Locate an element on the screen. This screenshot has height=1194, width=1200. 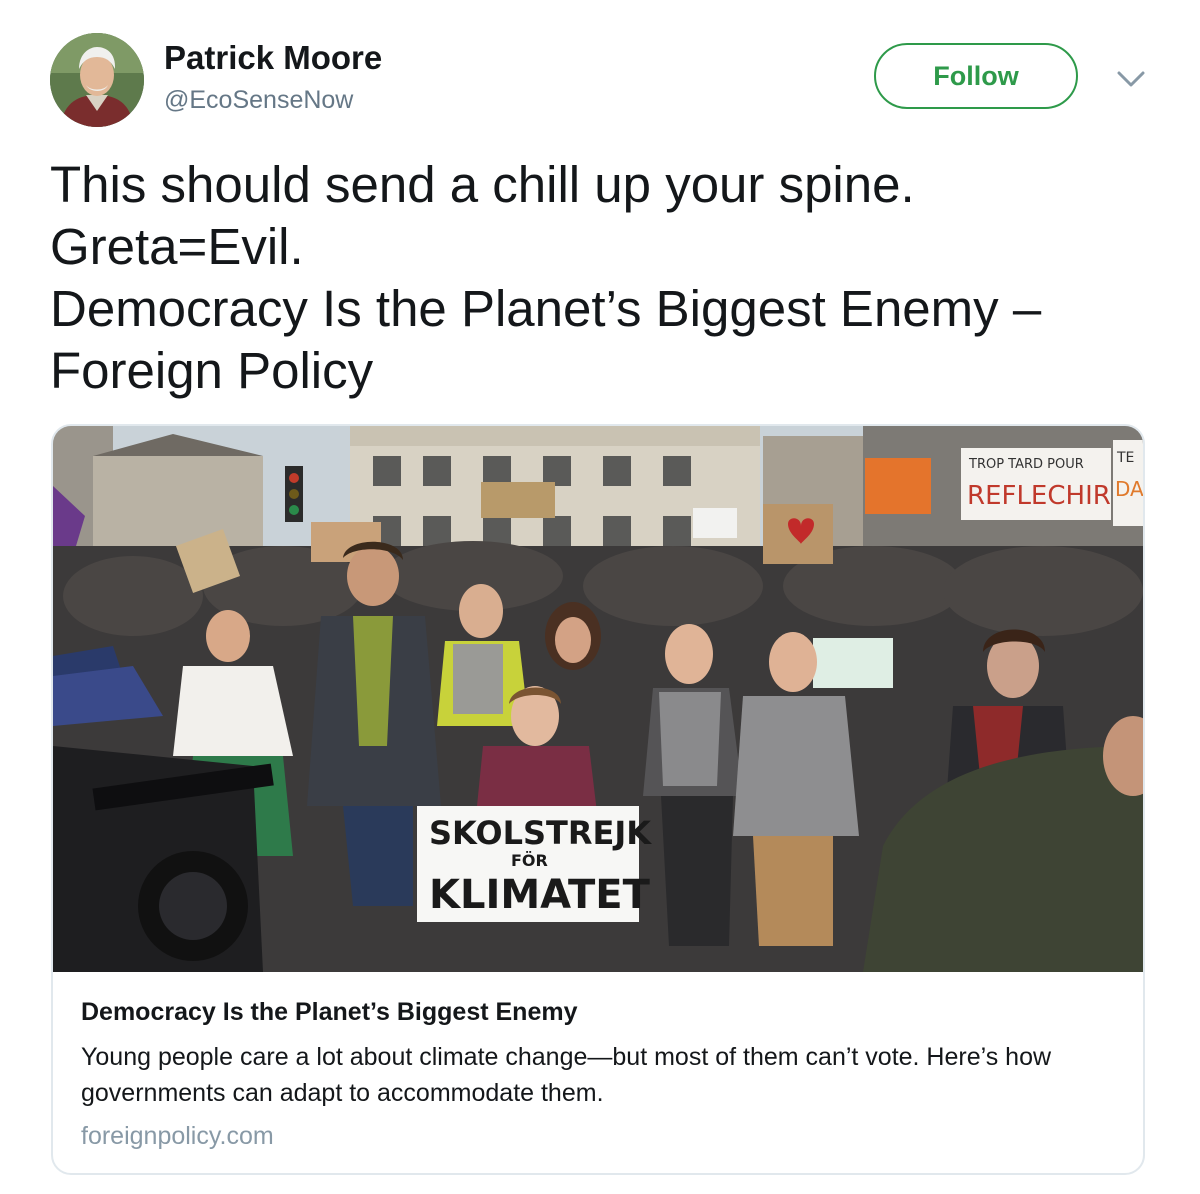
tweet-line: This should send a chill up your spine. is located at coordinates (482, 184).